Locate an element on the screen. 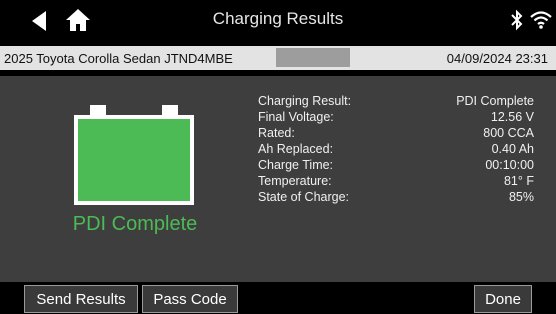 This screenshot has height=314, width=556. bottom-bar: Send Results Pass Code Done is located at coordinates (278, 298).